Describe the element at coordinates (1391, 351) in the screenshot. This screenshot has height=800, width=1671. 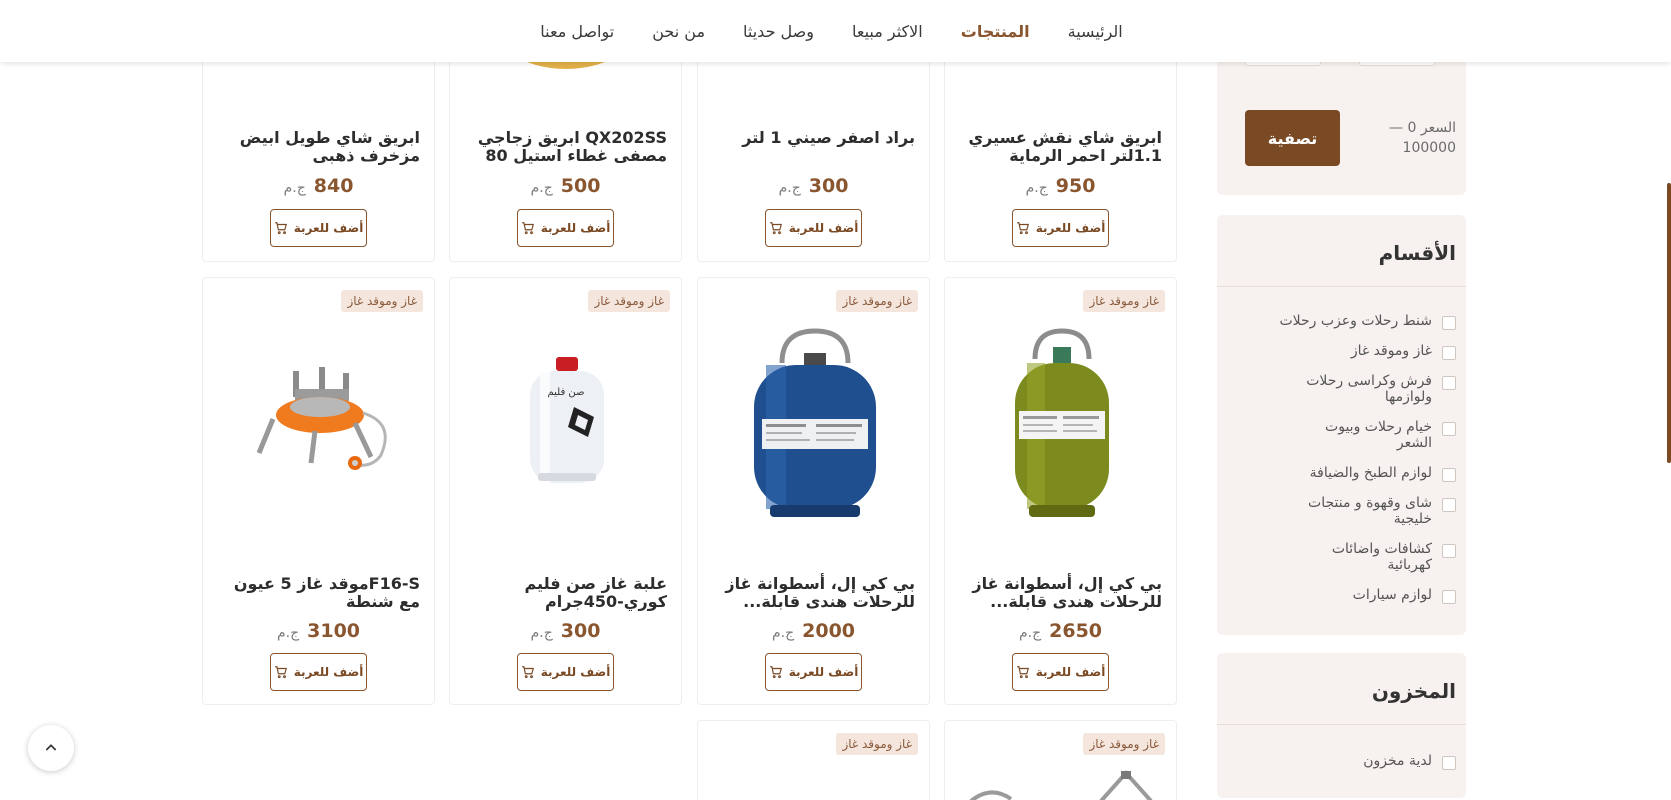
I see `category-label: غاز وموقد غاز` at that location.